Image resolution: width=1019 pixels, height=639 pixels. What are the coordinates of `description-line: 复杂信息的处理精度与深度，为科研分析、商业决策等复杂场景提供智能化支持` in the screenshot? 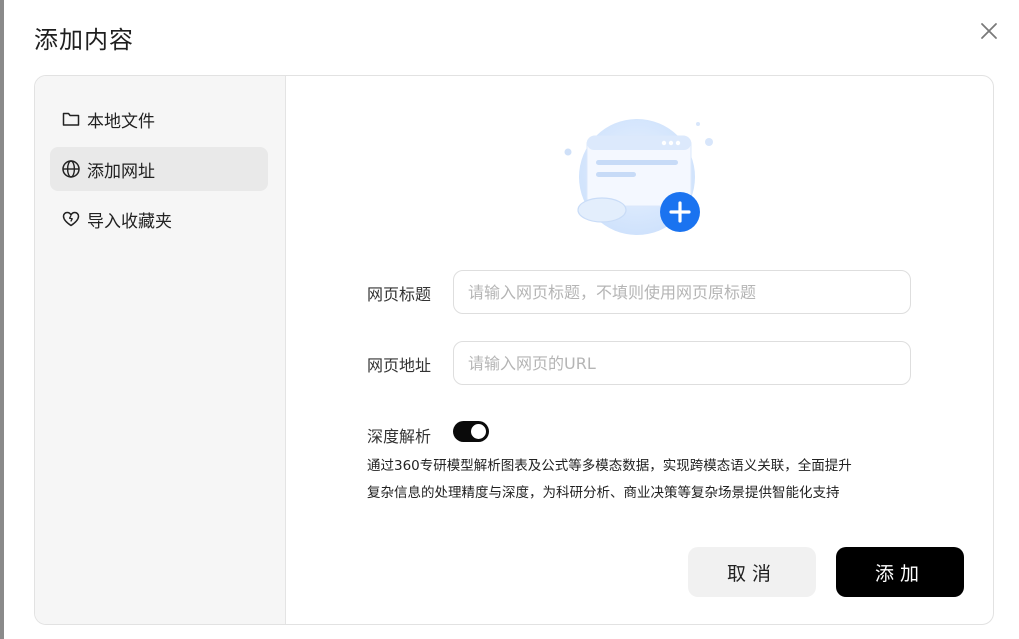 It's located at (603, 493).